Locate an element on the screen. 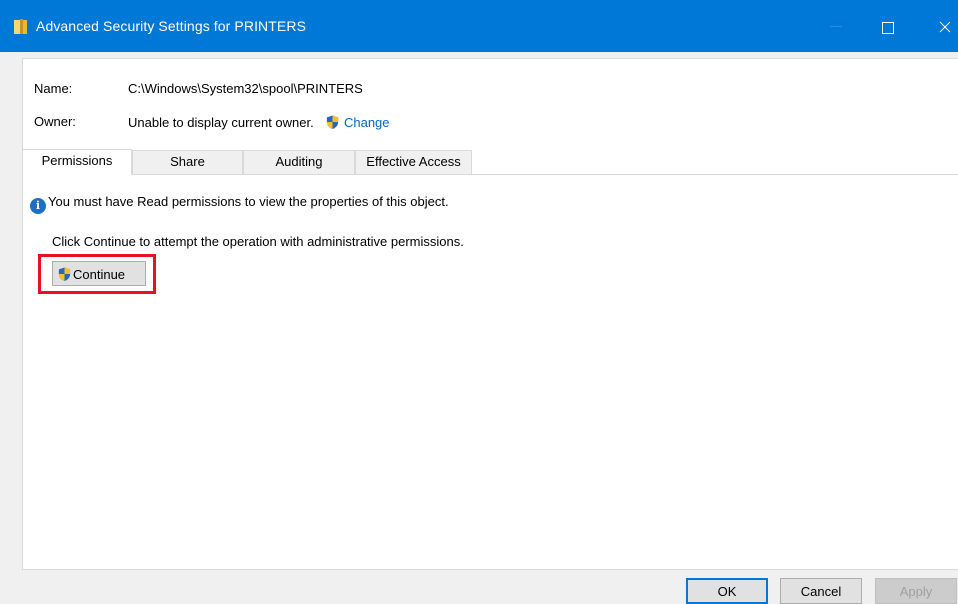 The width and height of the screenshot is (958, 604). owner-label: Owner: is located at coordinates (55, 121).